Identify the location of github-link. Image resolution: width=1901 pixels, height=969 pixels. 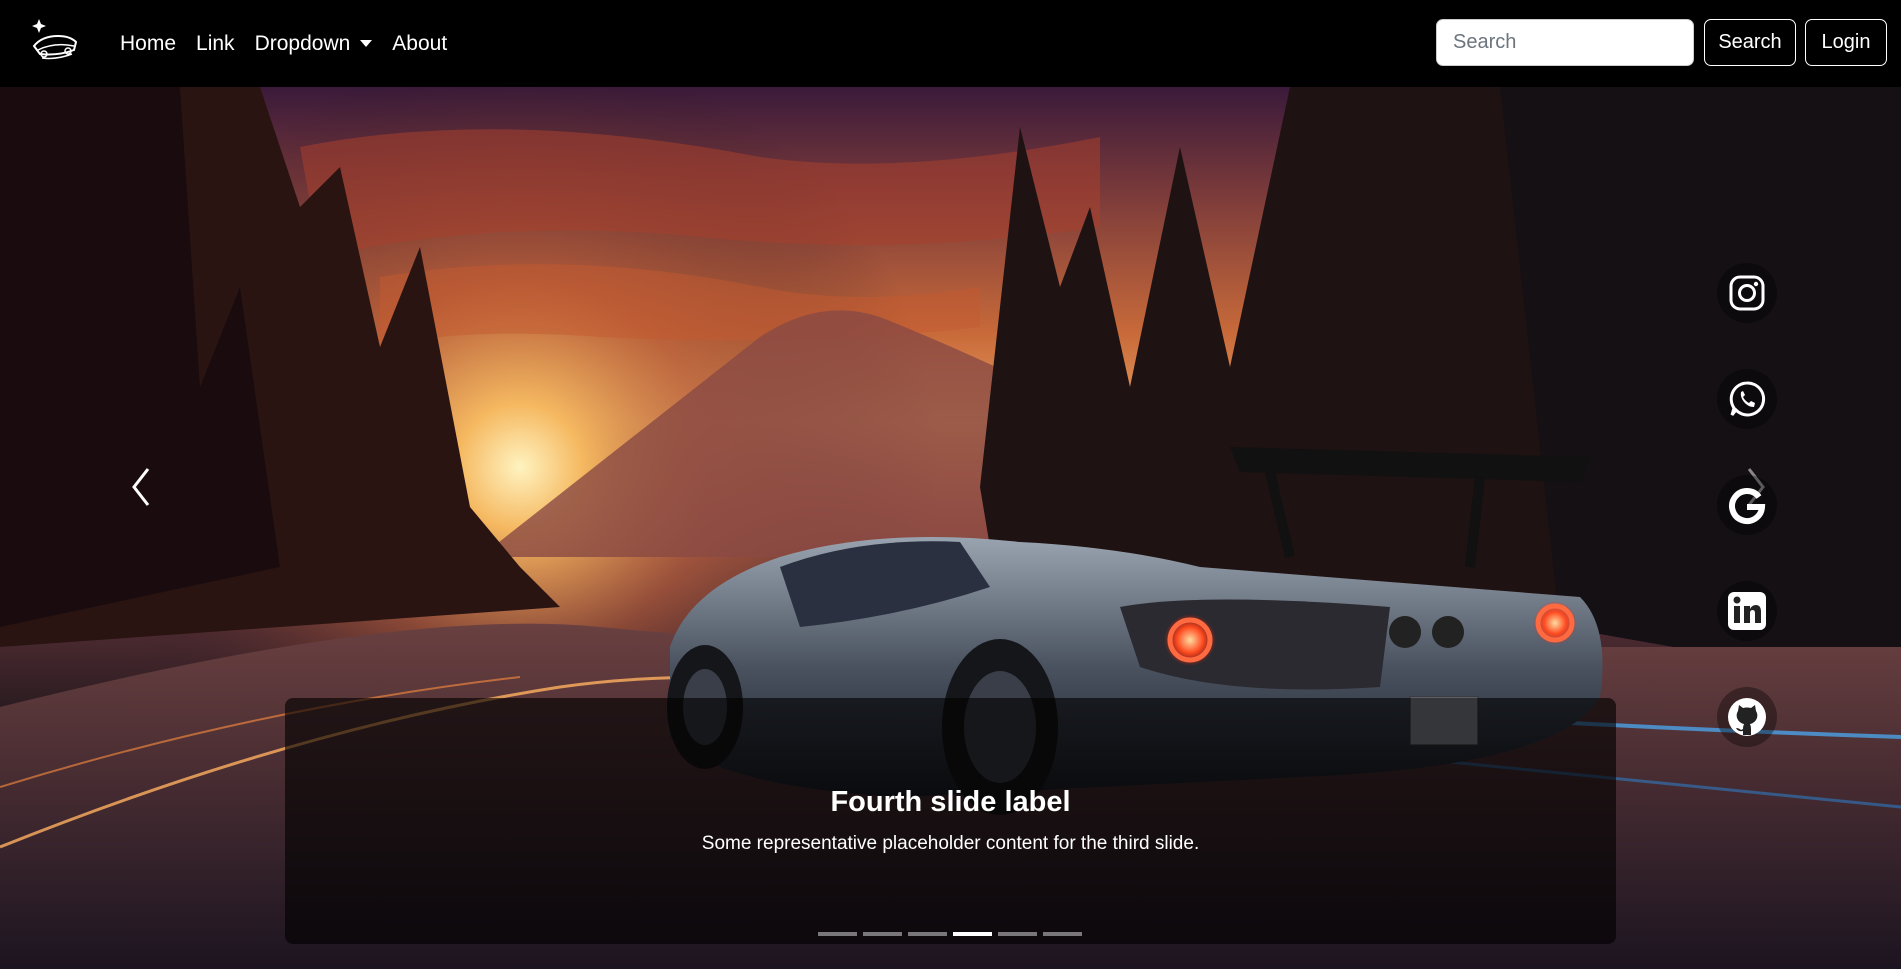
(1747, 717).